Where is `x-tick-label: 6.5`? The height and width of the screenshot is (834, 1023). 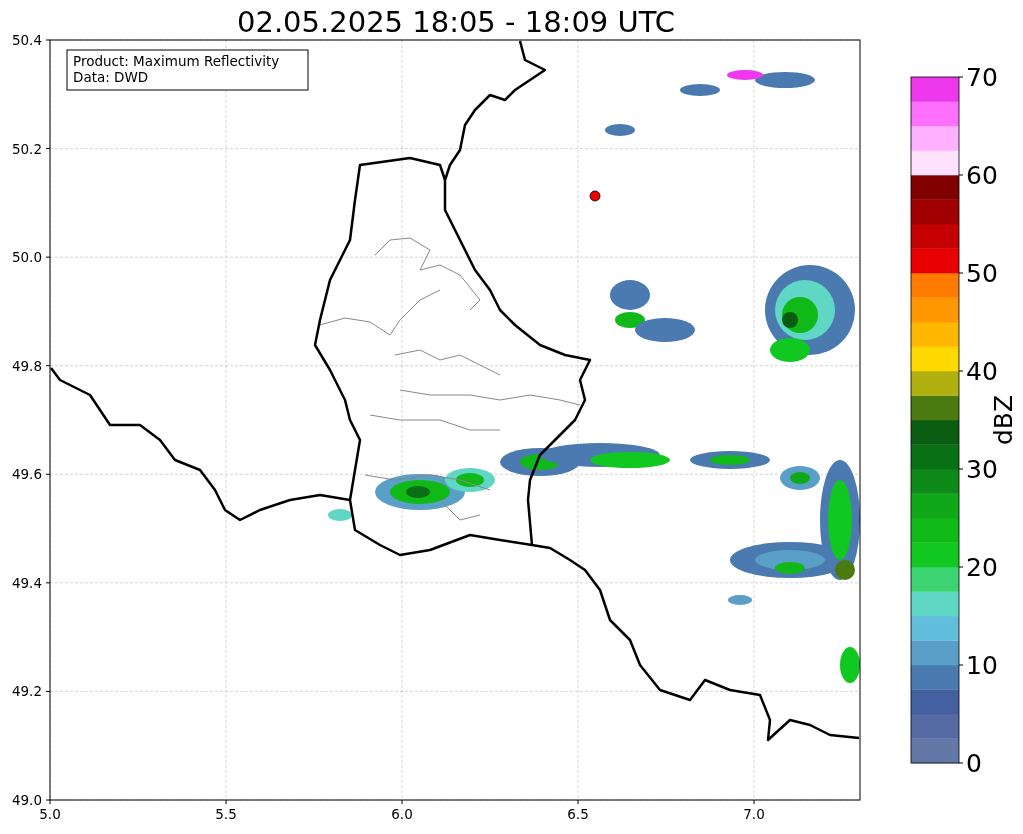 x-tick-label: 6.5 is located at coordinates (578, 814).